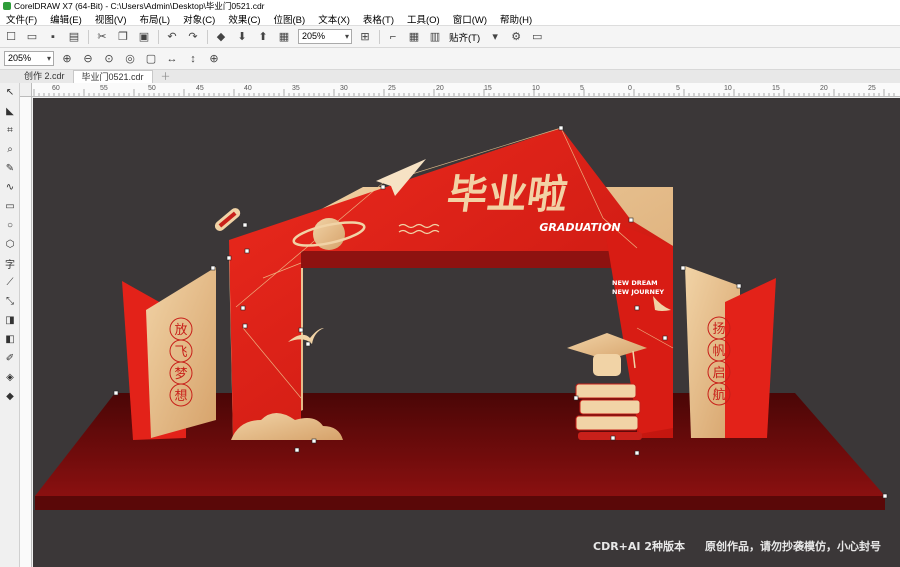  Describe the element at coordinates (102, 37) in the screenshot. I see `cut-icon: ✂` at that location.